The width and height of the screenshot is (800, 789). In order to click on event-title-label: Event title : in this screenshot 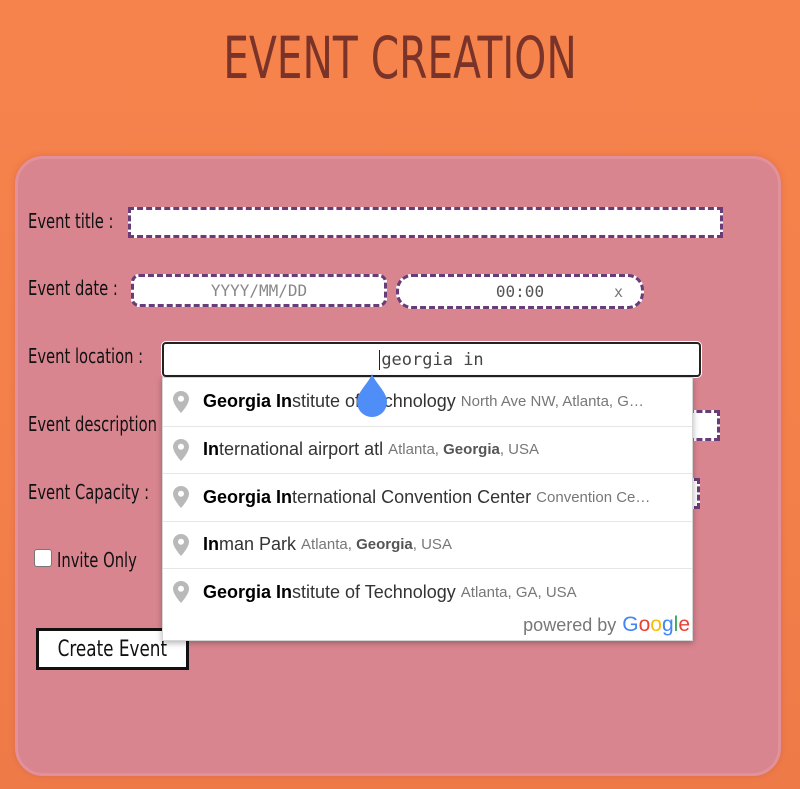, I will do `click(71, 221)`.